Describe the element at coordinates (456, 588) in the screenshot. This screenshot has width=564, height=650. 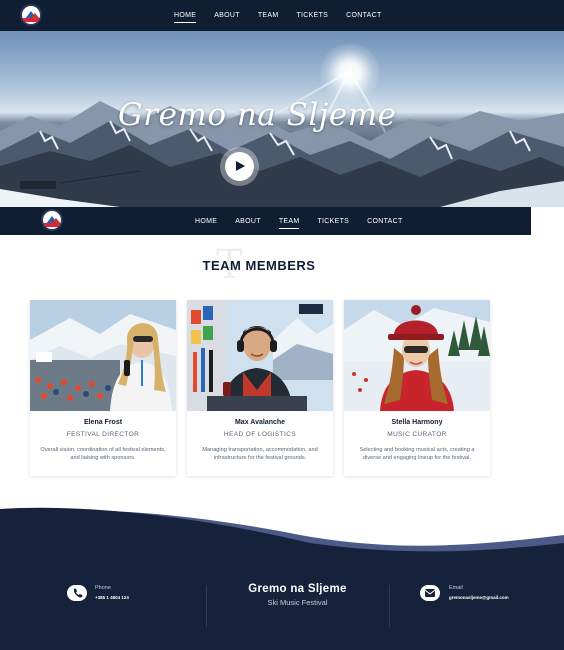
I see `email-label: Email` at that location.